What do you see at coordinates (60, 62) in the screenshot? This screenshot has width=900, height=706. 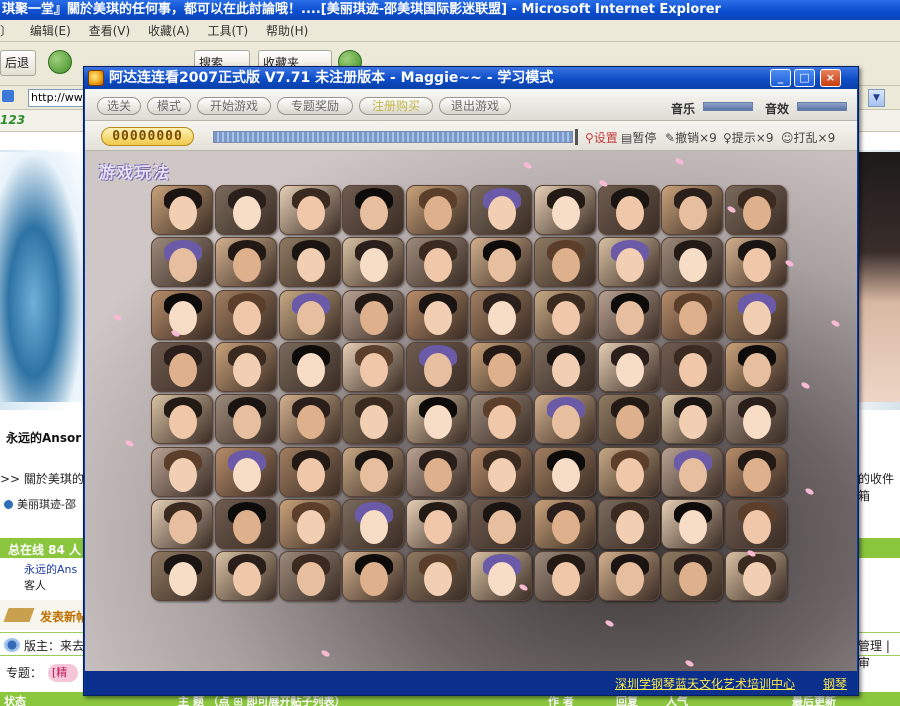 I see `forward-icon` at bounding box center [60, 62].